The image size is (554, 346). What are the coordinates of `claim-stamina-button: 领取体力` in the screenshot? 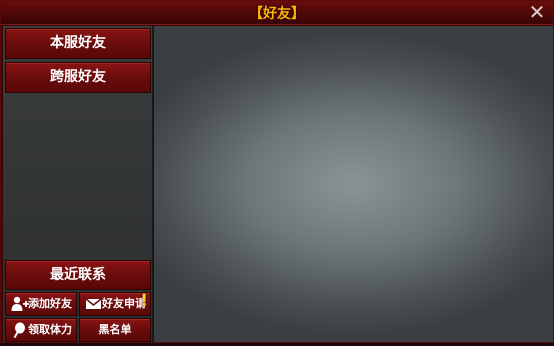 It's located at (41, 330).